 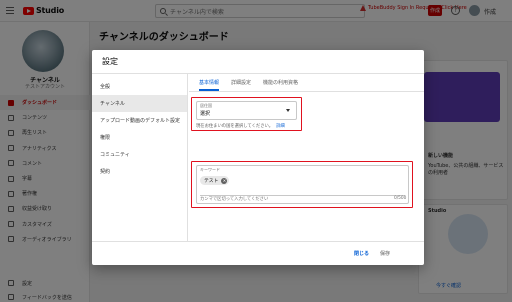 What do you see at coordinates (139, 86) in the screenshot?
I see `settings-nav-general: 全般` at bounding box center [139, 86].